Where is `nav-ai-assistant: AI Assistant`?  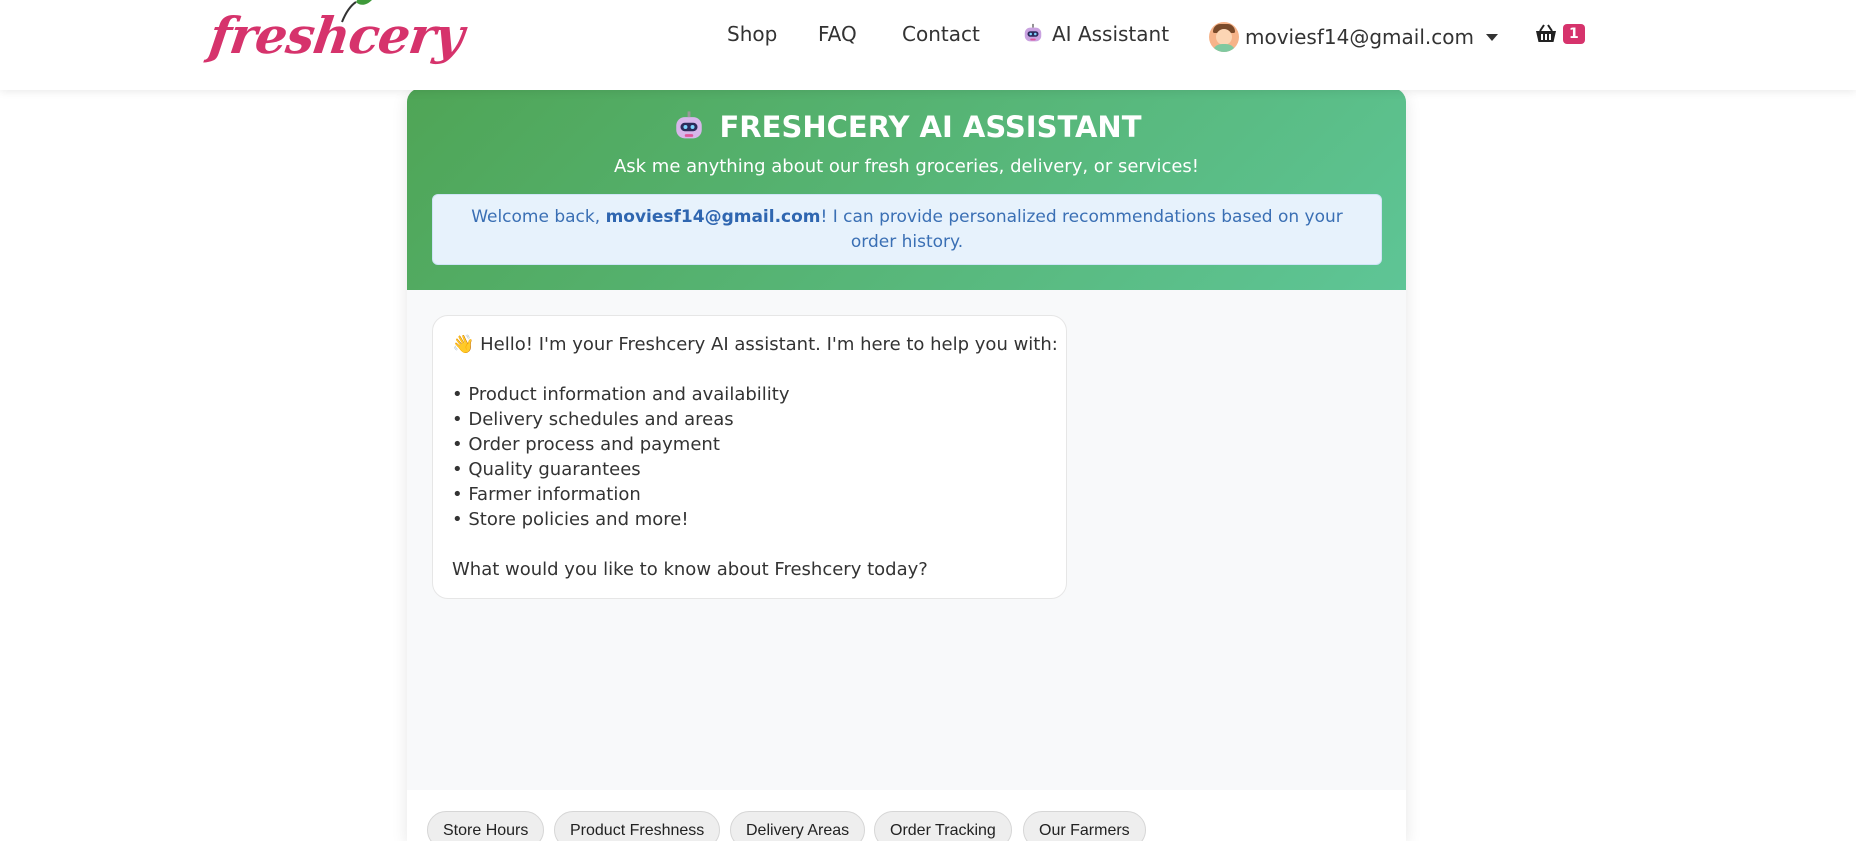
nav-ai-assistant: AI Assistant is located at coordinates (1095, 34).